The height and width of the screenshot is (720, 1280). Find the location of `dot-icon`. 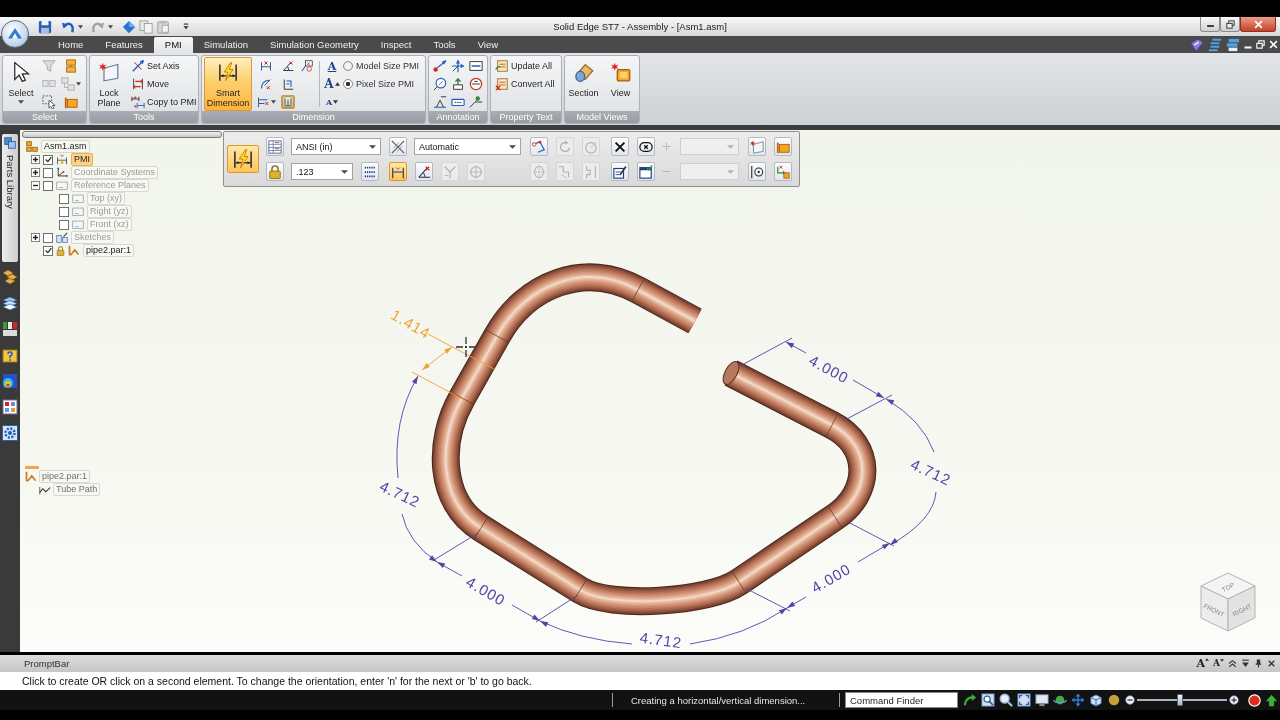

dot-icon is located at coordinates (1114, 700).